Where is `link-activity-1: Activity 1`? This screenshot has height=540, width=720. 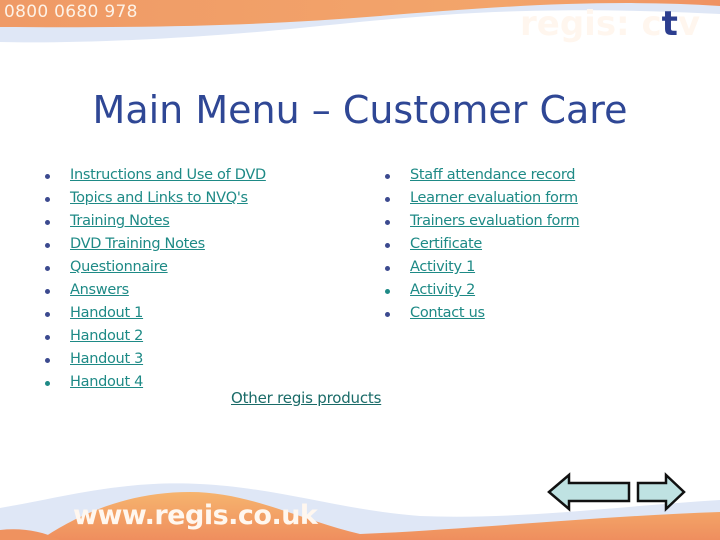
link-activity-1: Activity 1 is located at coordinates (442, 267).